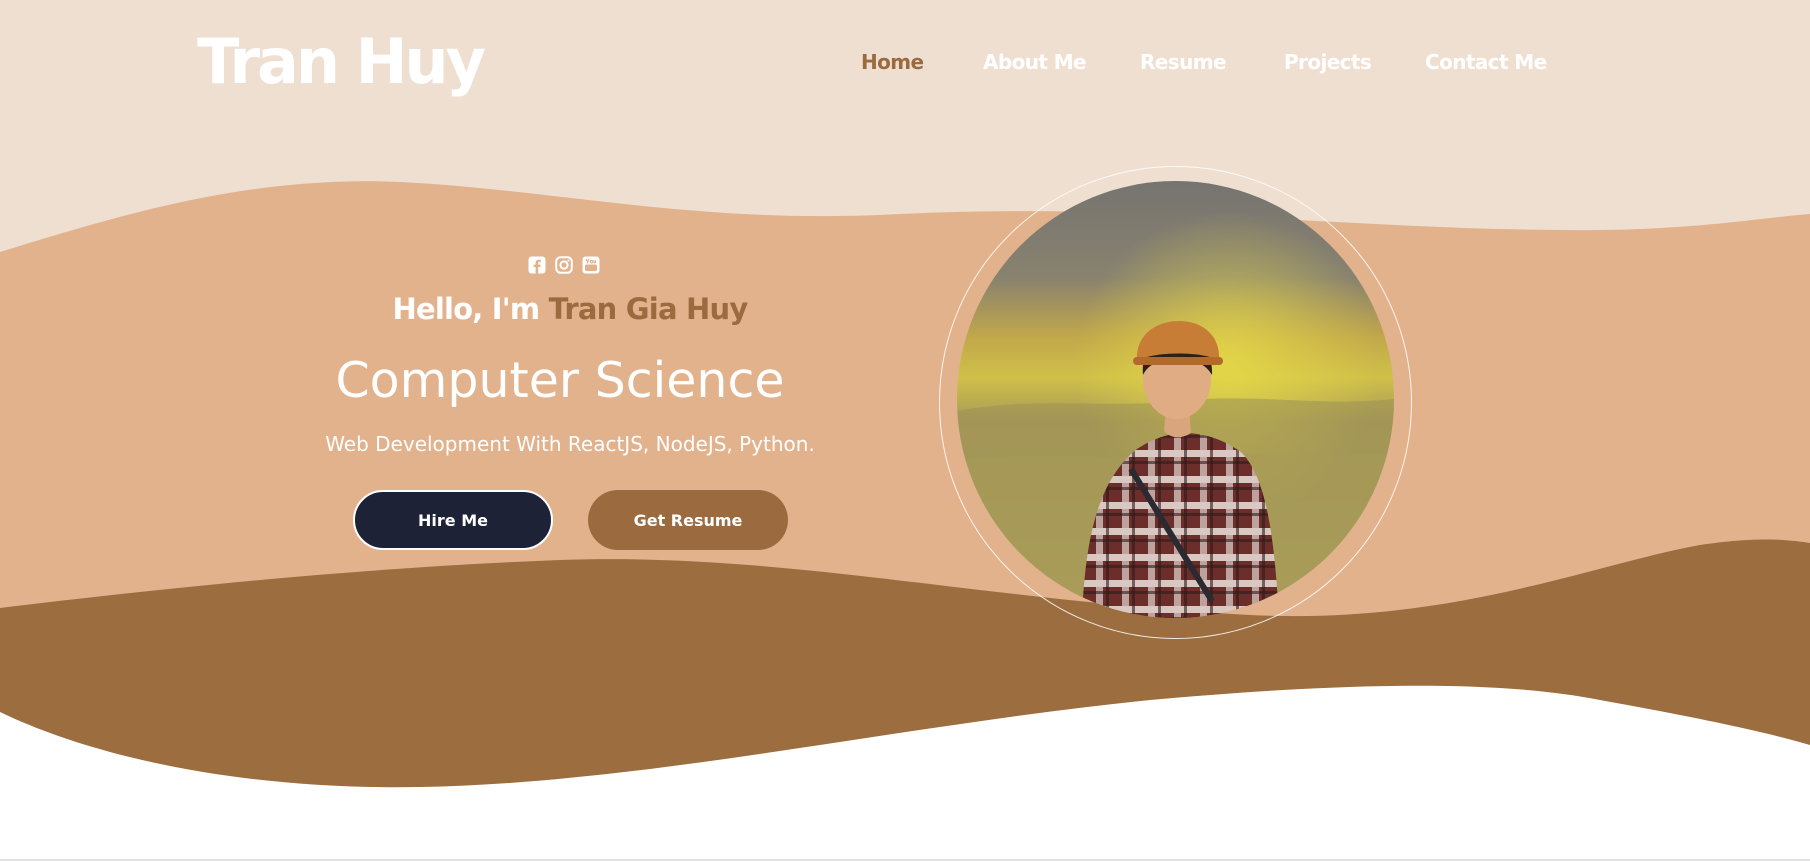  I want to click on youtube-icon, so click(591, 265).